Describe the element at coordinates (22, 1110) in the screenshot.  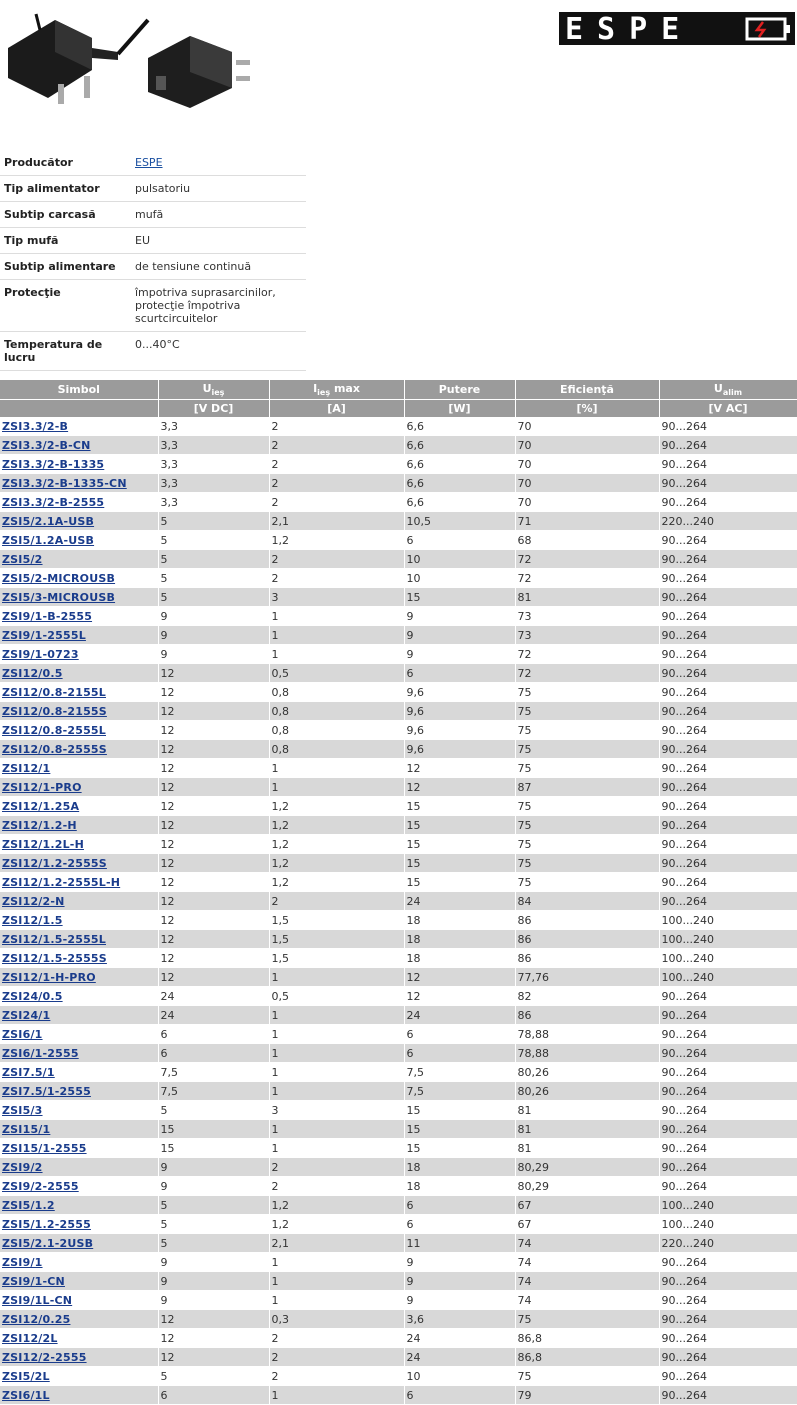
I see `product-link: ZSI5/3` at that location.